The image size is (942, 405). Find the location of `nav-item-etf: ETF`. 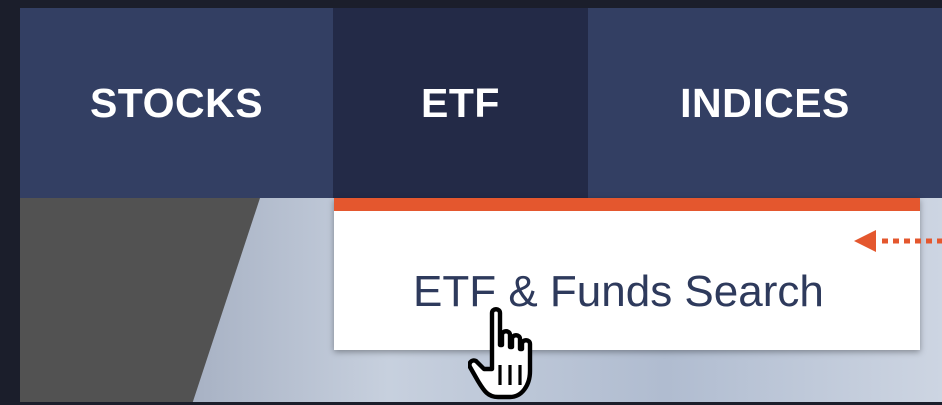

nav-item-etf: ETF is located at coordinates (460, 103).